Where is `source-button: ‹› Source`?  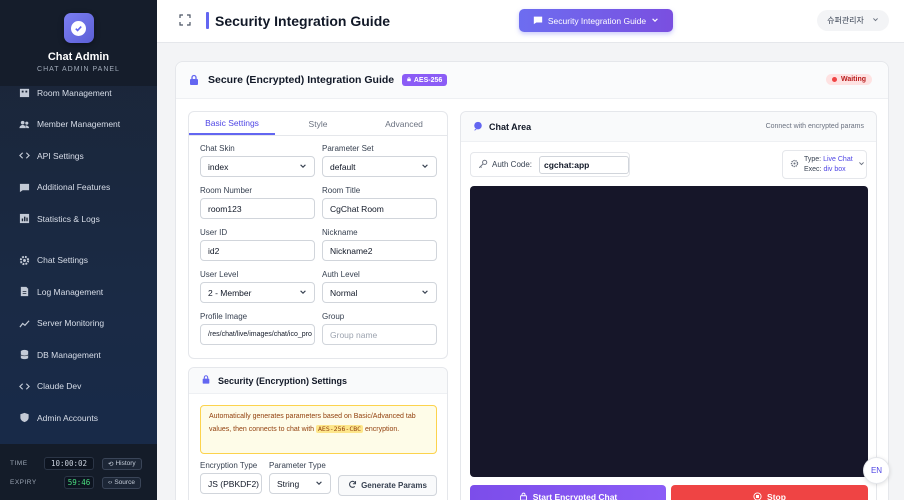 source-button: ‹› Source is located at coordinates (121, 482).